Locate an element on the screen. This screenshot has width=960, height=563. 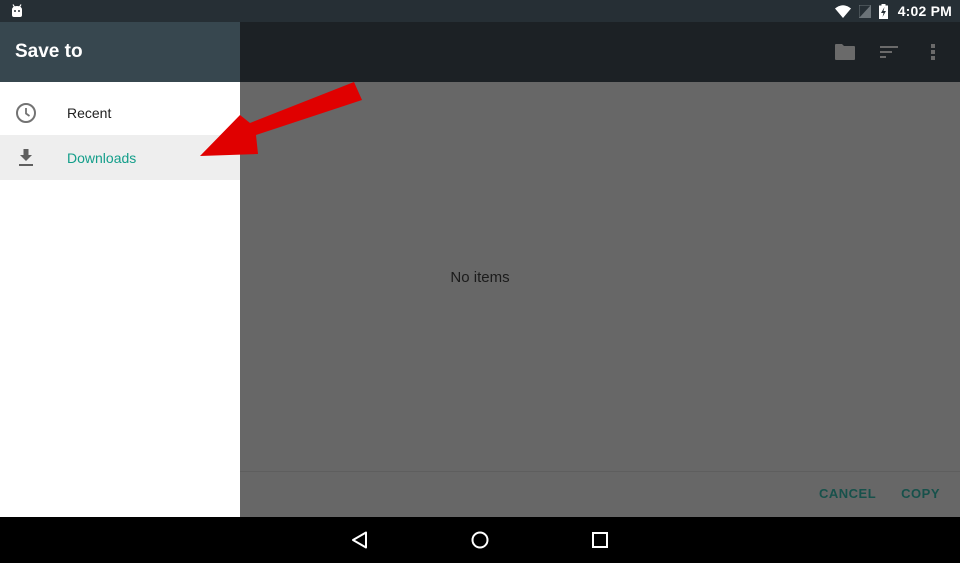
drawer-header: Save to is located at coordinates (120, 52).